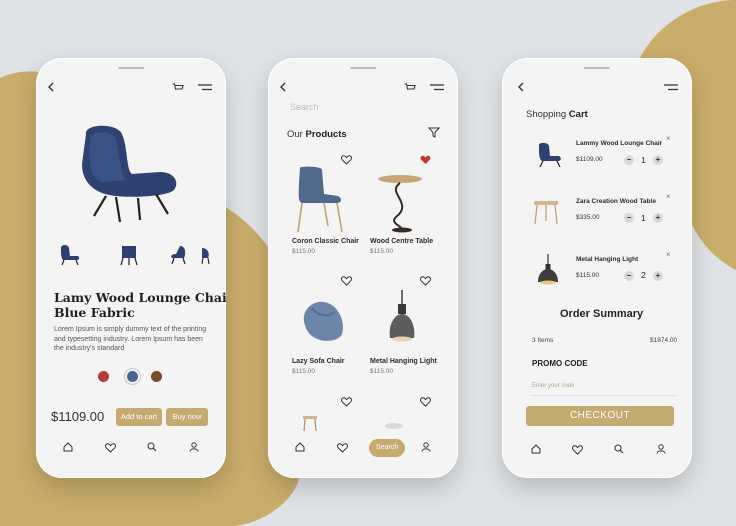 Image resolution: width=736 pixels, height=526 pixels. I want to click on order-summary-title: Order Summary, so click(602, 314).